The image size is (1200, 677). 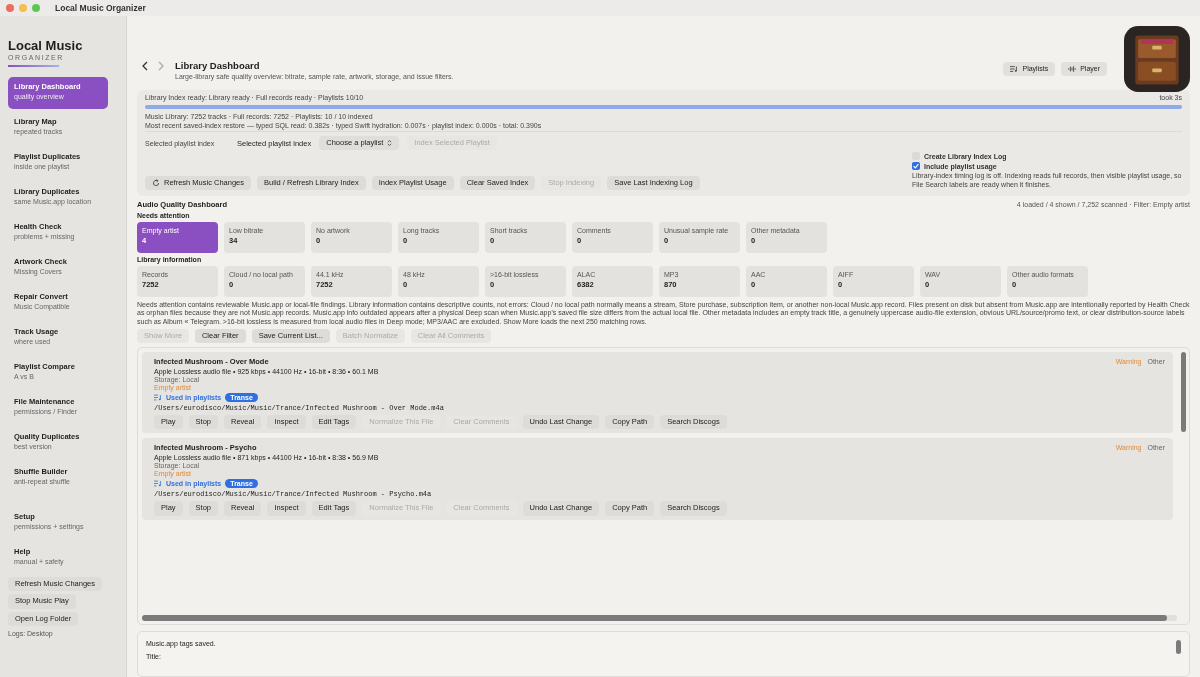 What do you see at coordinates (1157, 59) in the screenshot?
I see `drawer-cabinet-icon` at bounding box center [1157, 59].